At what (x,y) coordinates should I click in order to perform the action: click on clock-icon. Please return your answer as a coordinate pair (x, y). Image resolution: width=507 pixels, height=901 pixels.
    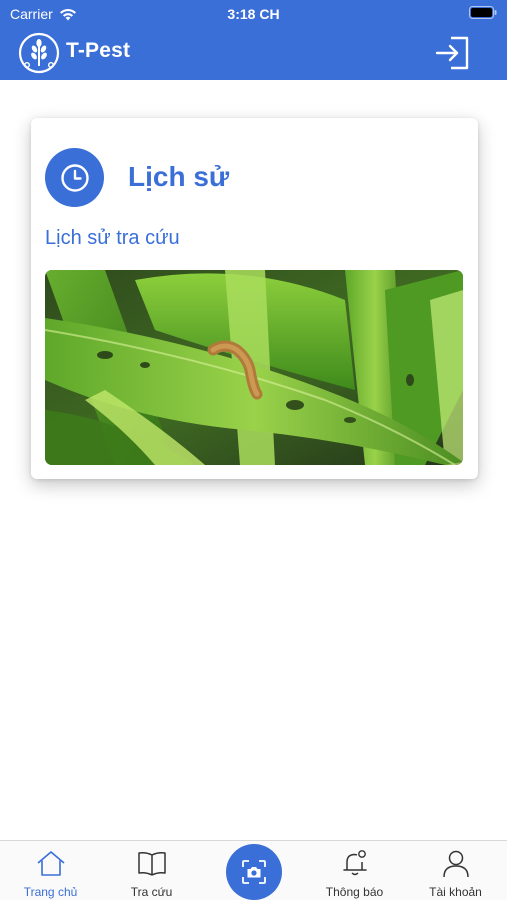
    Looking at the image, I should click on (74, 177).